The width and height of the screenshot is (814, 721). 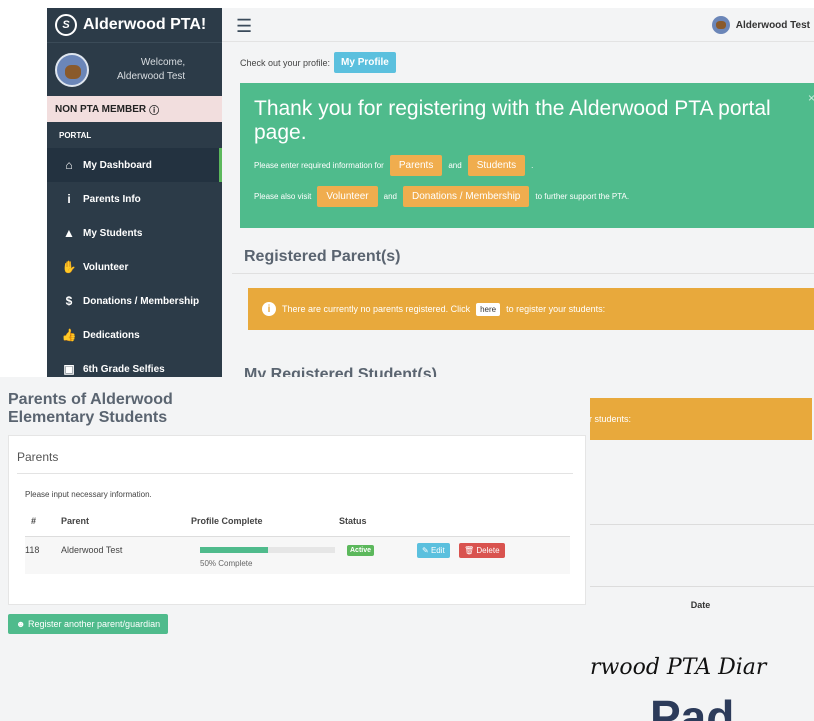 I want to click on graduation-cap-icon: ▲, so click(x=69, y=233).